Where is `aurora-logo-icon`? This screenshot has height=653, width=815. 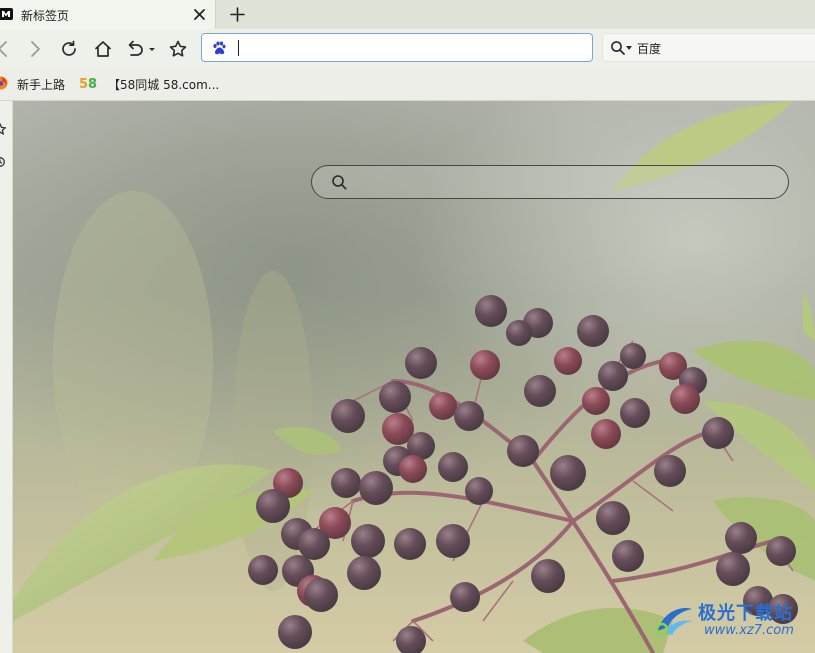 aurora-logo-icon is located at coordinates (675, 620).